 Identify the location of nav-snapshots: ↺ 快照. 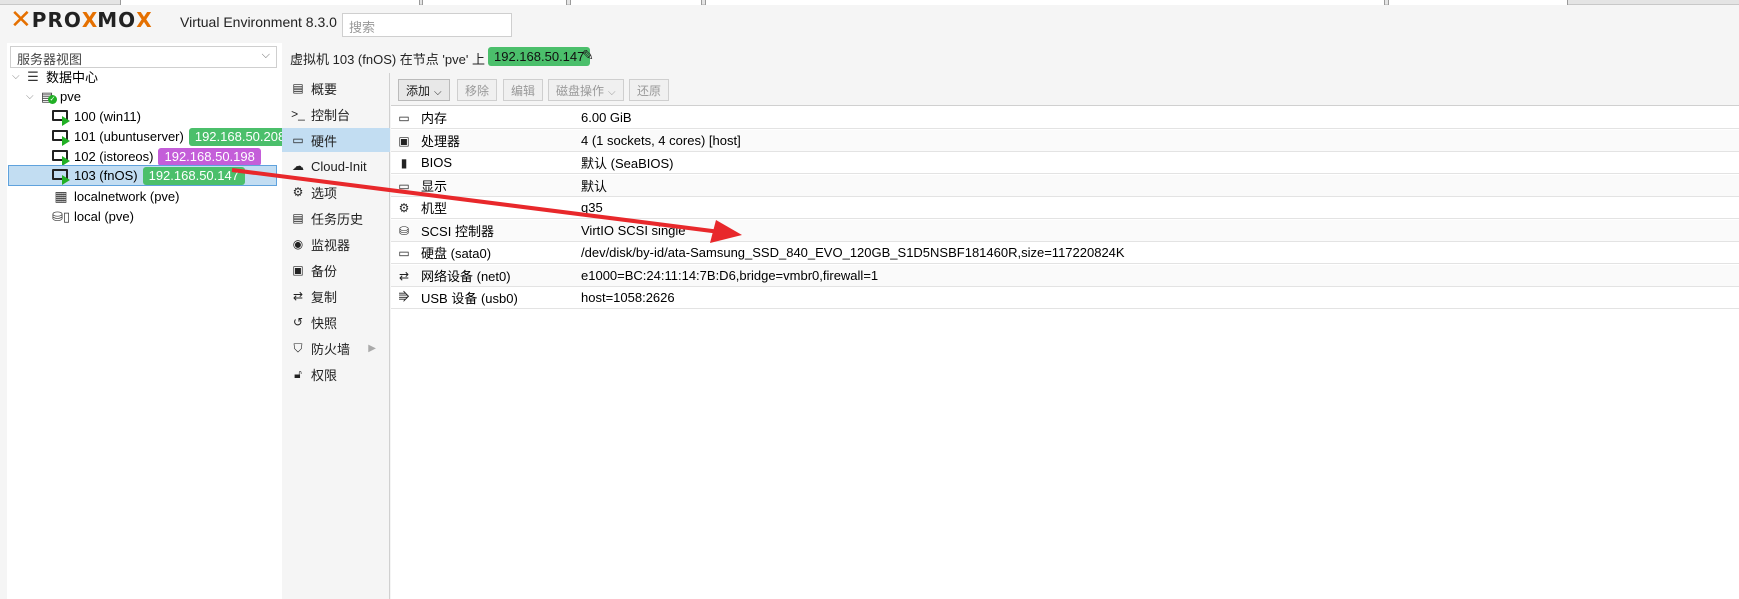
(336, 322).